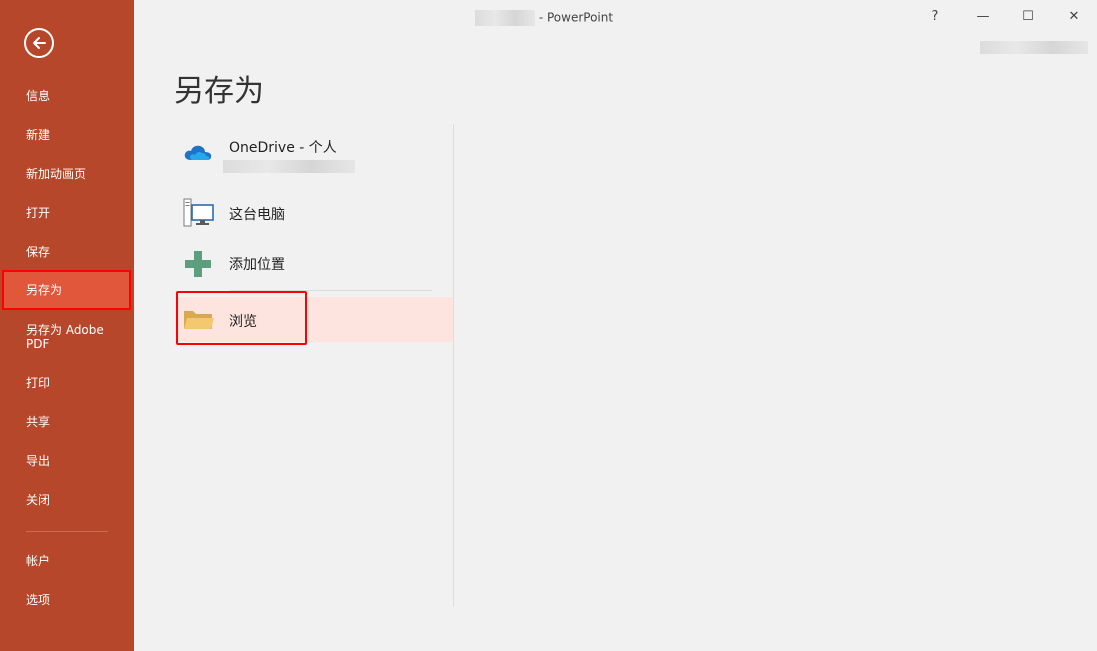 The width and height of the screenshot is (1097, 651). What do you see at coordinates (576, 17) in the screenshot?
I see `app-name: - PowerPoint` at bounding box center [576, 17].